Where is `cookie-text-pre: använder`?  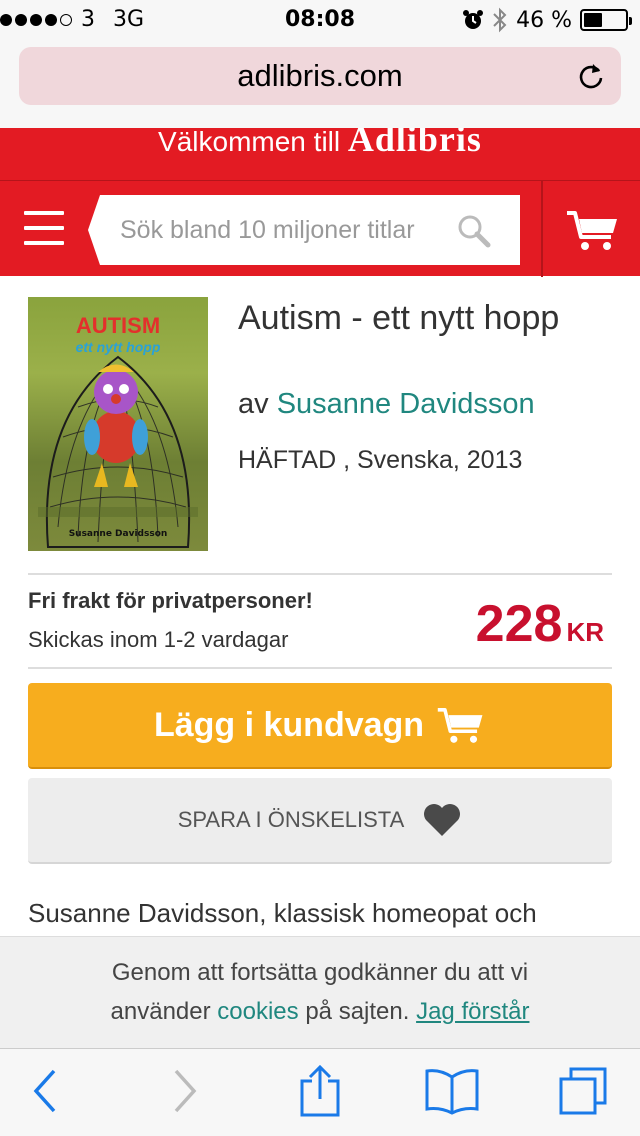
cookie-text-pre: använder is located at coordinates (160, 1011).